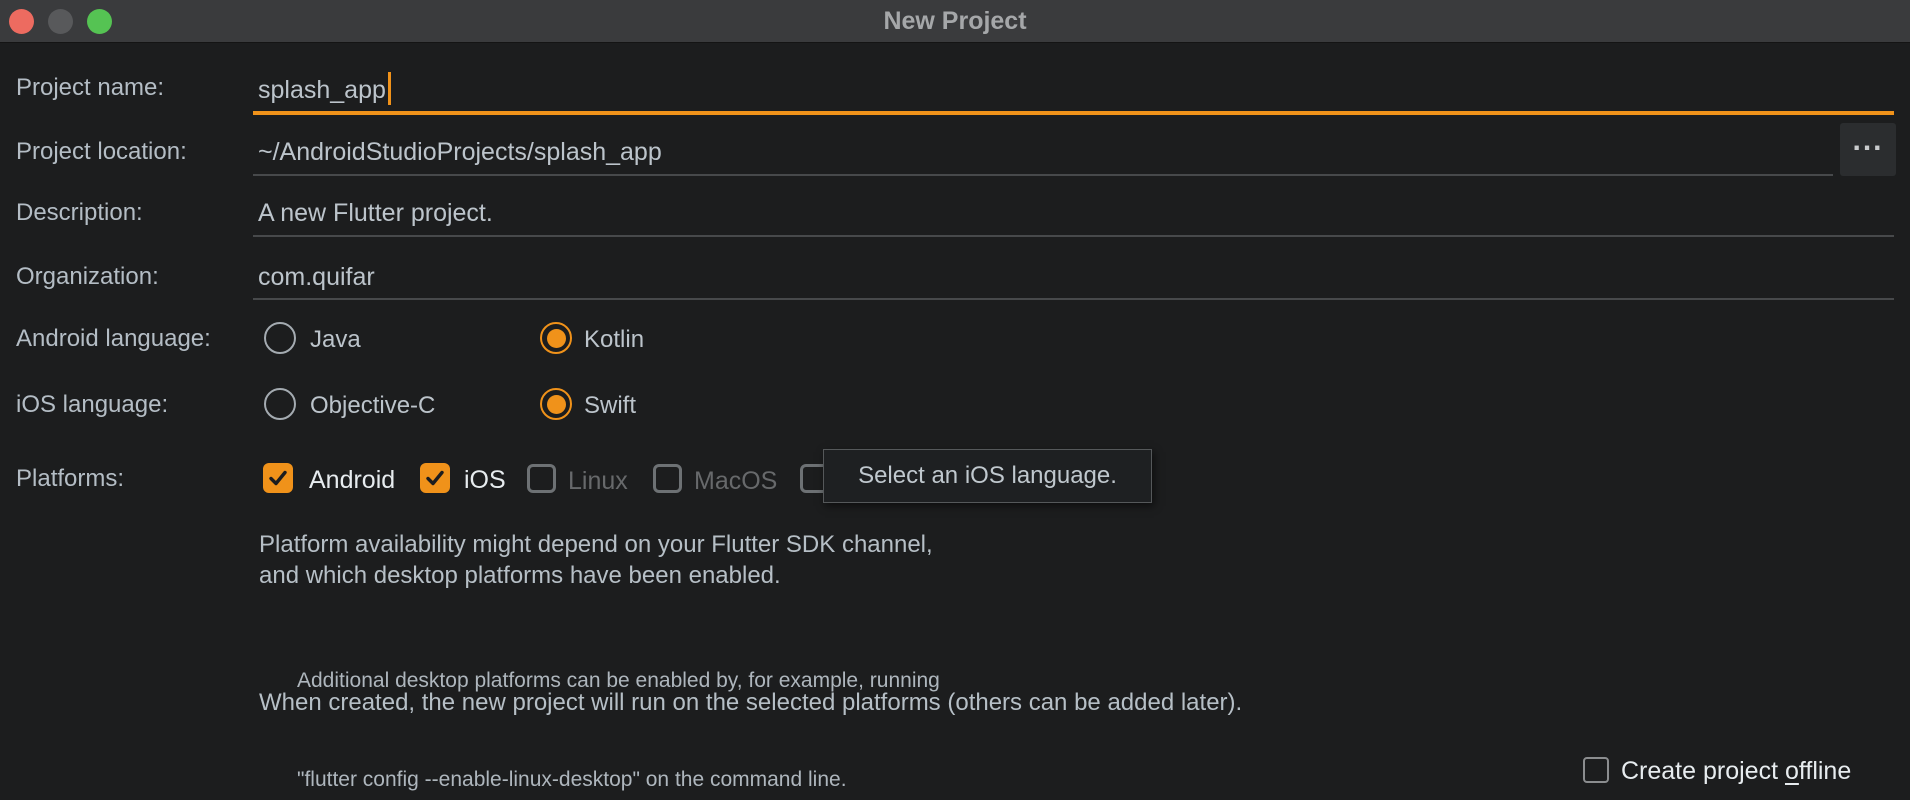  Describe the element at coordinates (389, 88) in the screenshot. I see `text-cursor` at that location.